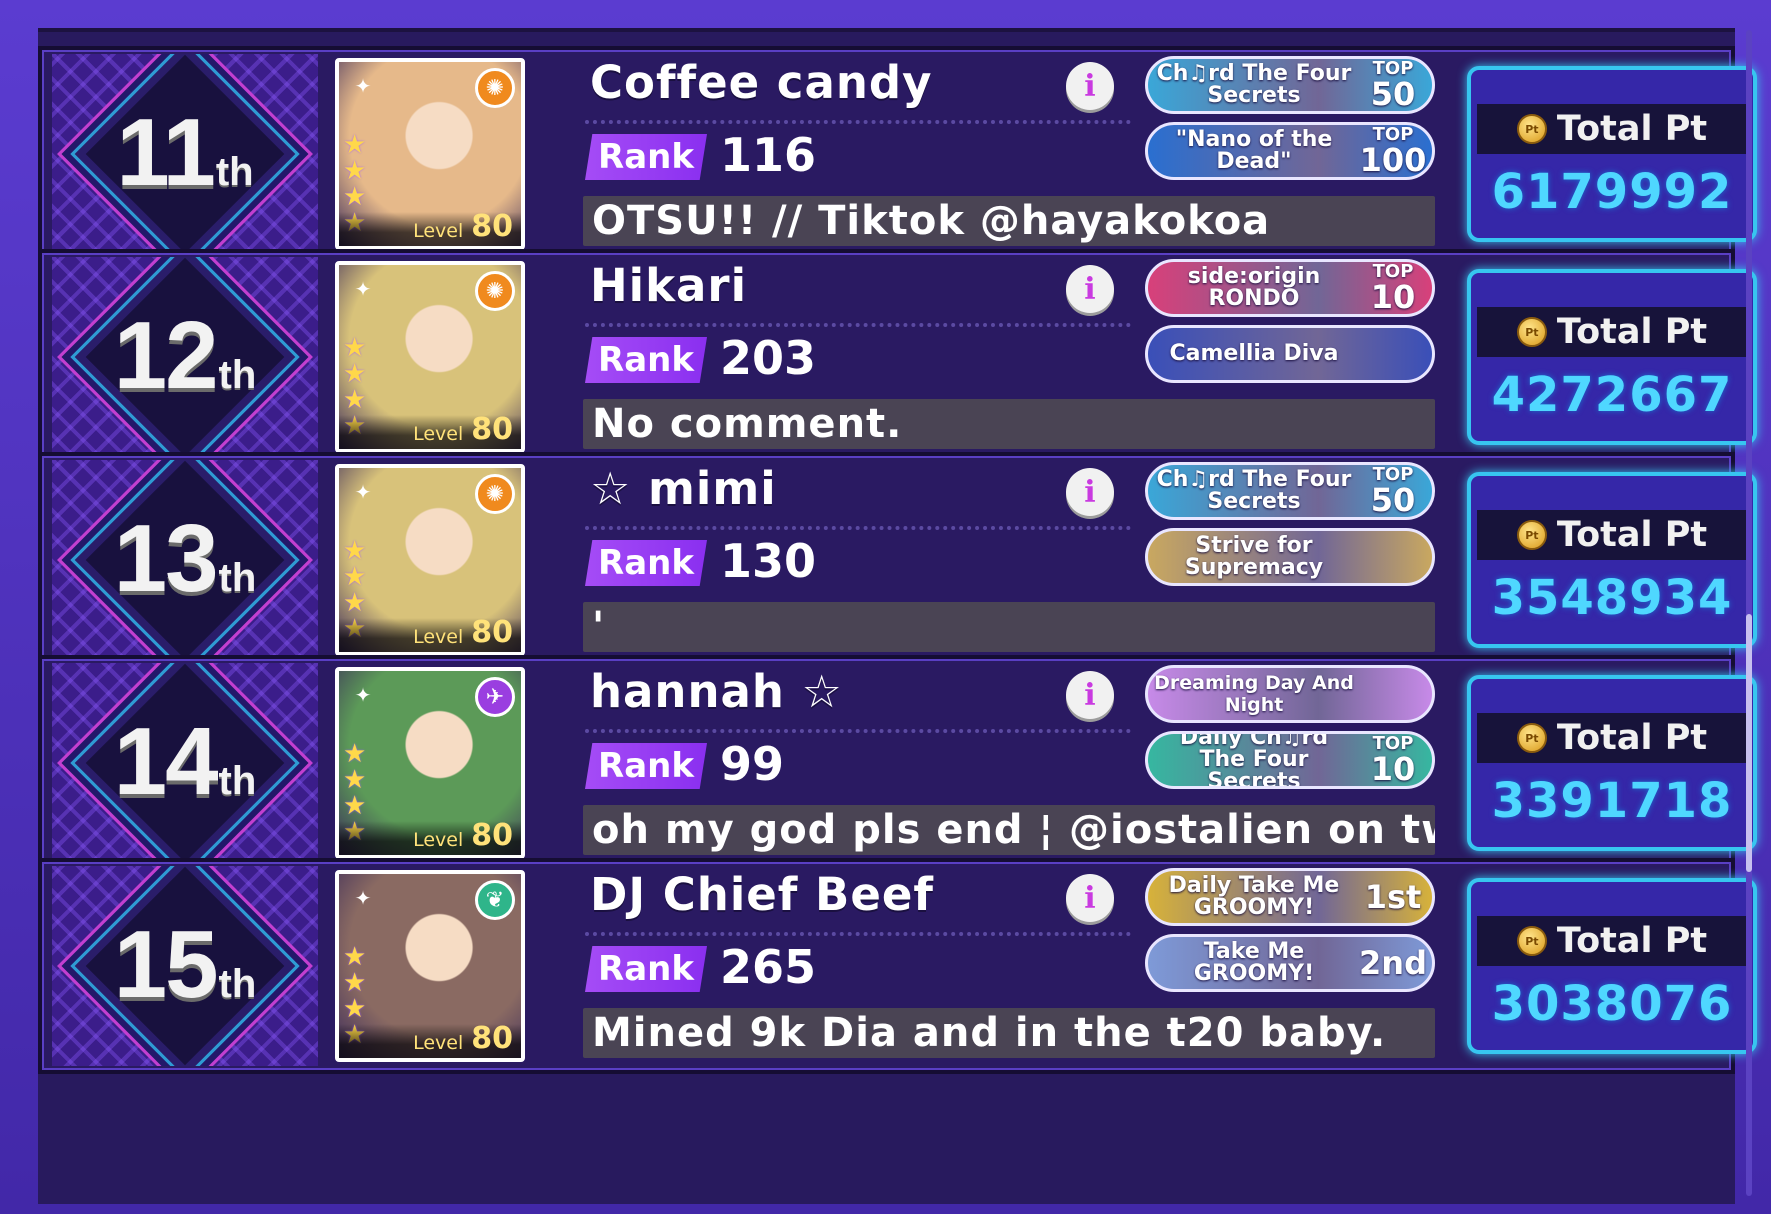  I want to click on title-badge: Camellia Diva, so click(1290, 354).